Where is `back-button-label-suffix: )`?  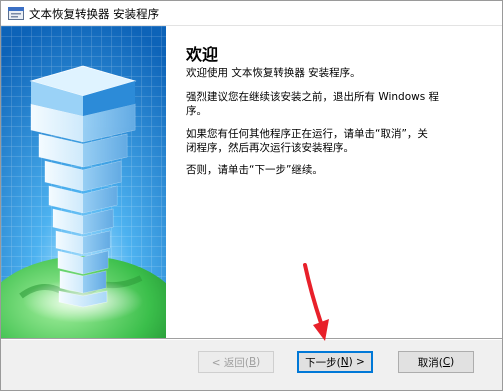
back-button-label-suffix: ) is located at coordinates (258, 362).